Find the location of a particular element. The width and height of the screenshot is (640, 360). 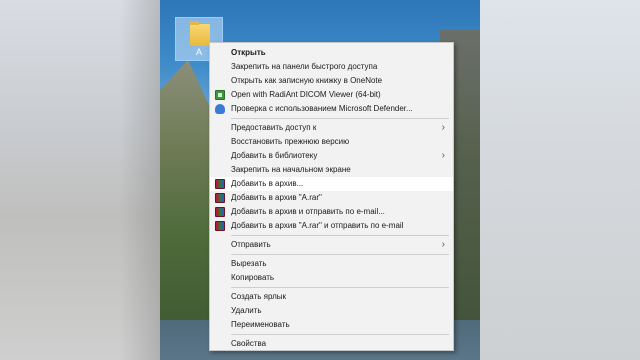

menu-item: Закрепить на начальном экране is located at coordinates (331, 170).